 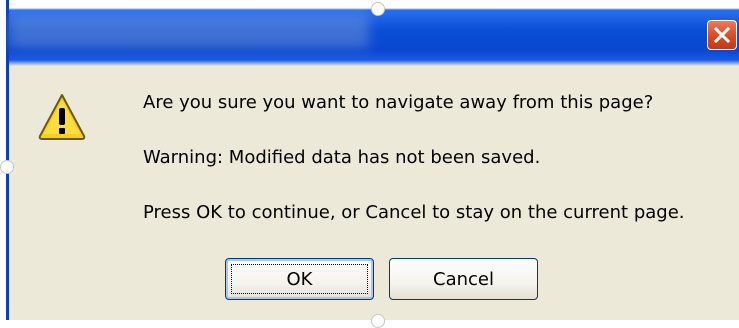 I want to click on resize-handle-top, so click(x=378, y=9).